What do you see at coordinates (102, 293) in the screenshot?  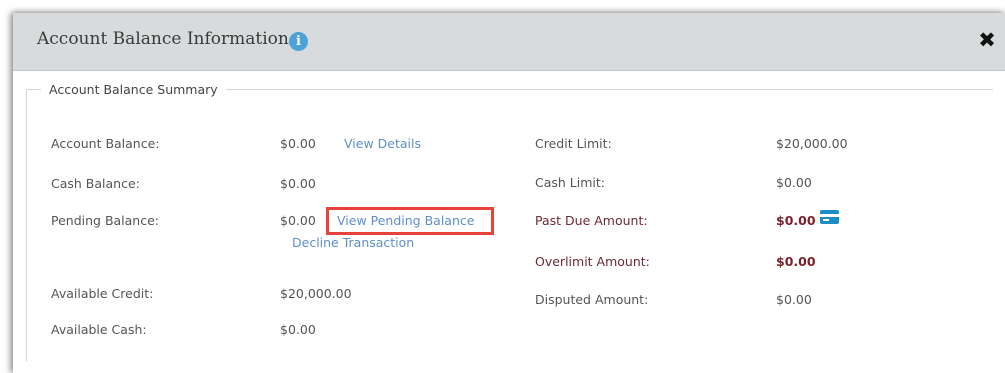 I see `available-credit-label: Available Credit:` at bounding box center [102, 293].